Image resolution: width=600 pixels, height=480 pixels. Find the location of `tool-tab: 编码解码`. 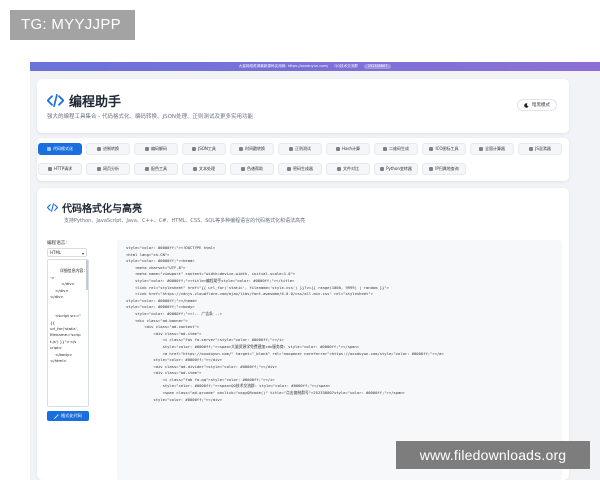

tool-tab: 编码解码 is located at coordinates (156, 149).